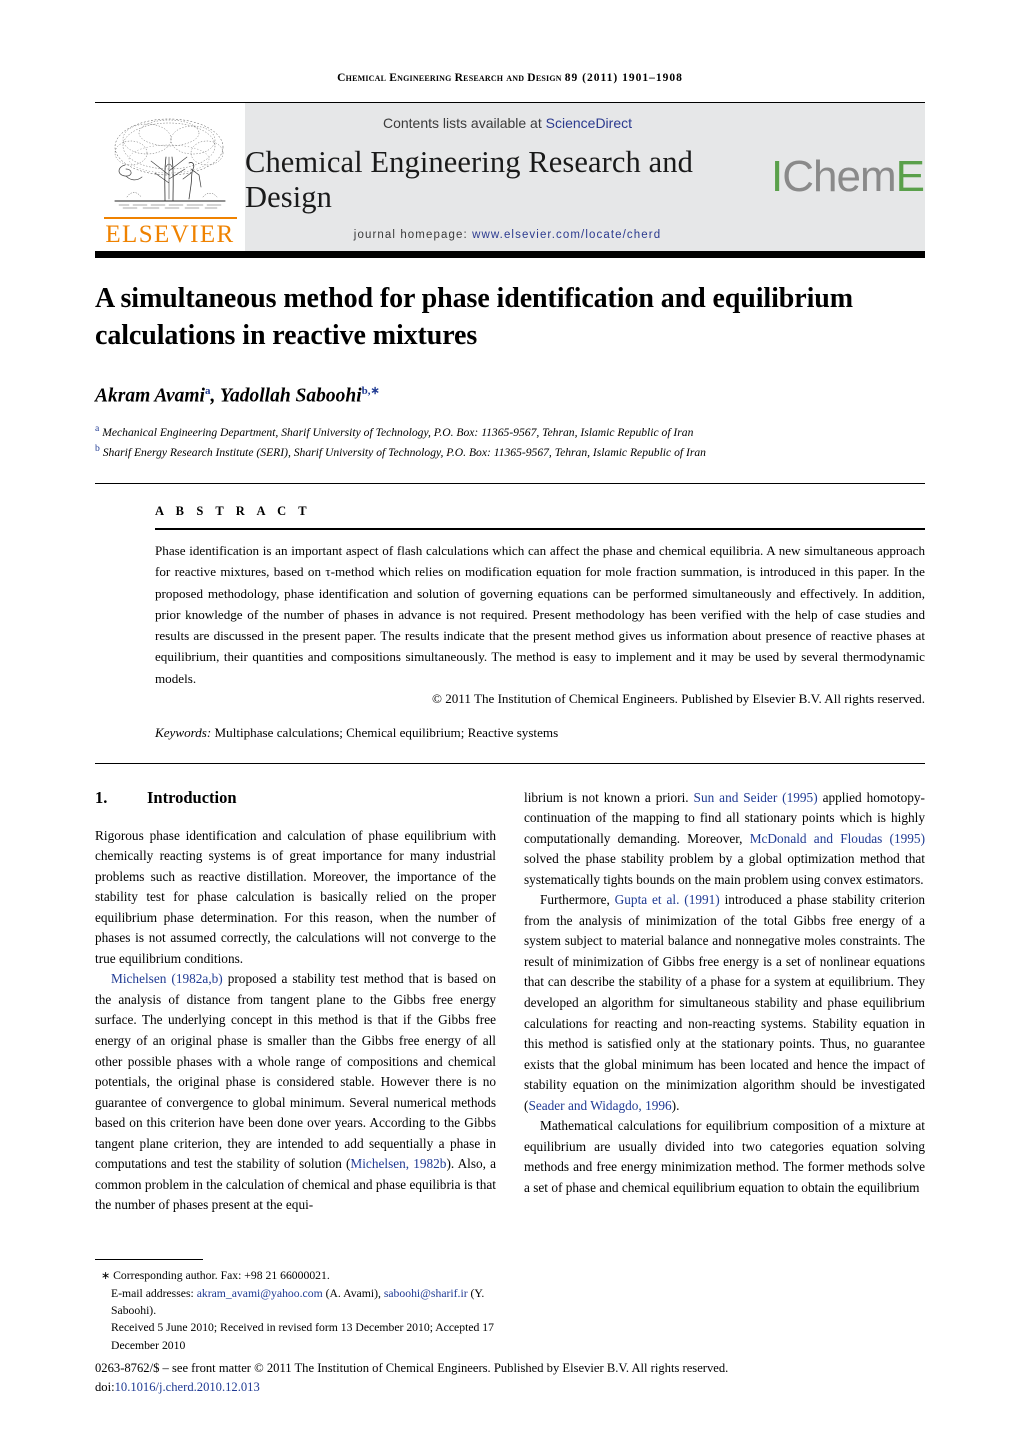 The width and height of the screenshot is (1020, 1432). What do you see at coordinates (510, 254) in the screenshot?
I see `banner-bottom-bar` at bounding box center [510, 254].